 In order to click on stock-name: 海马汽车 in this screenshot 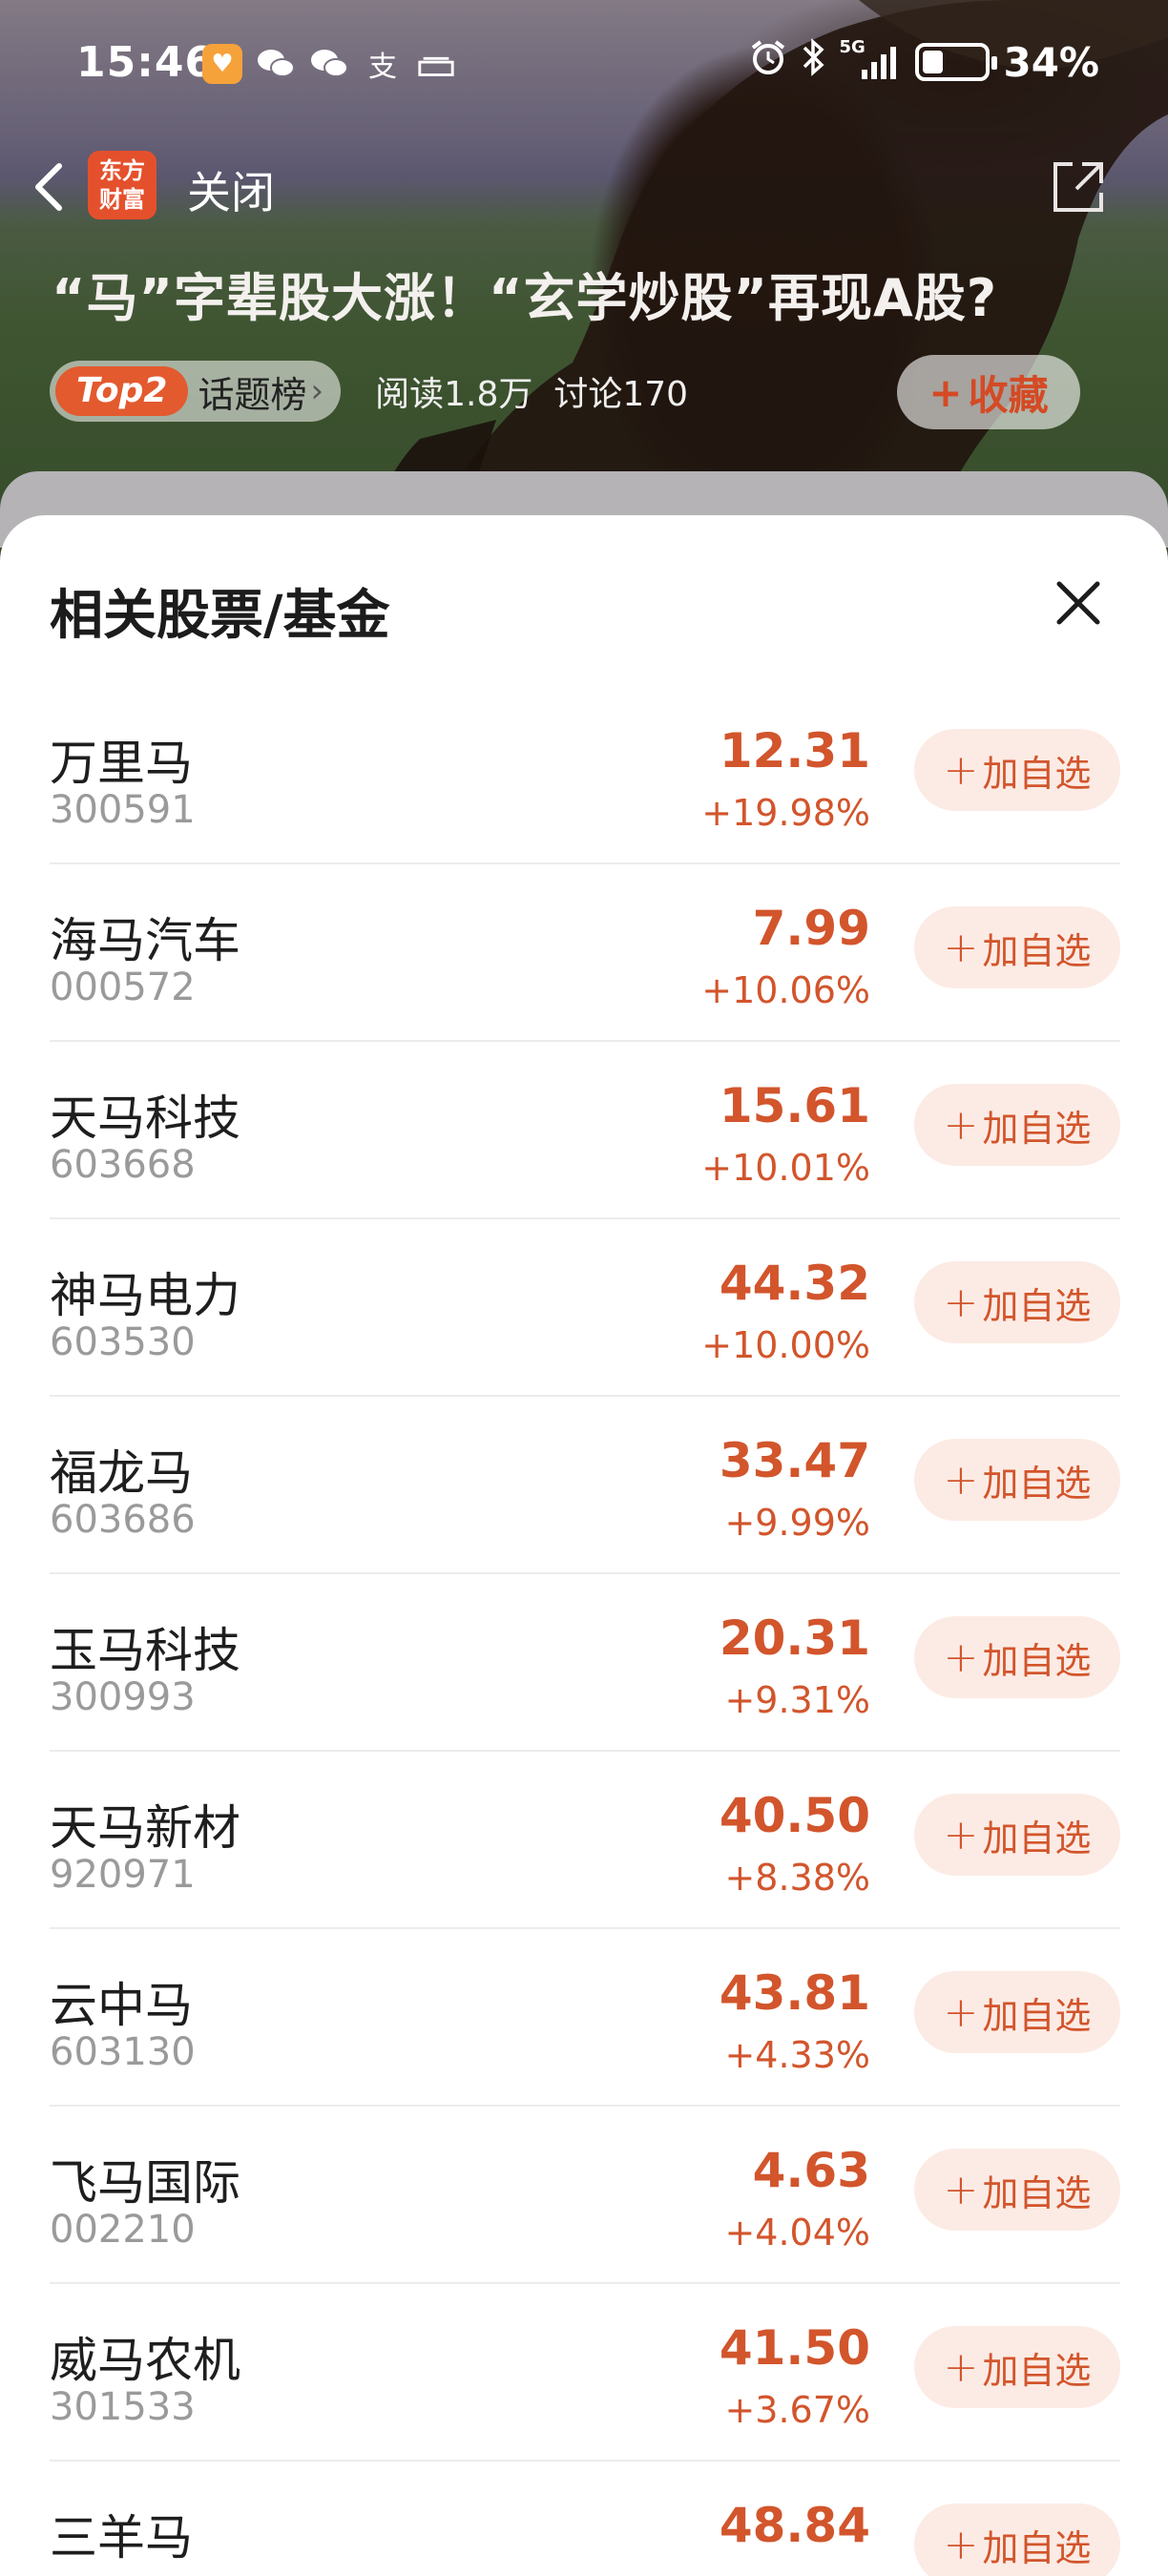, I will do `click(145, 940)`.